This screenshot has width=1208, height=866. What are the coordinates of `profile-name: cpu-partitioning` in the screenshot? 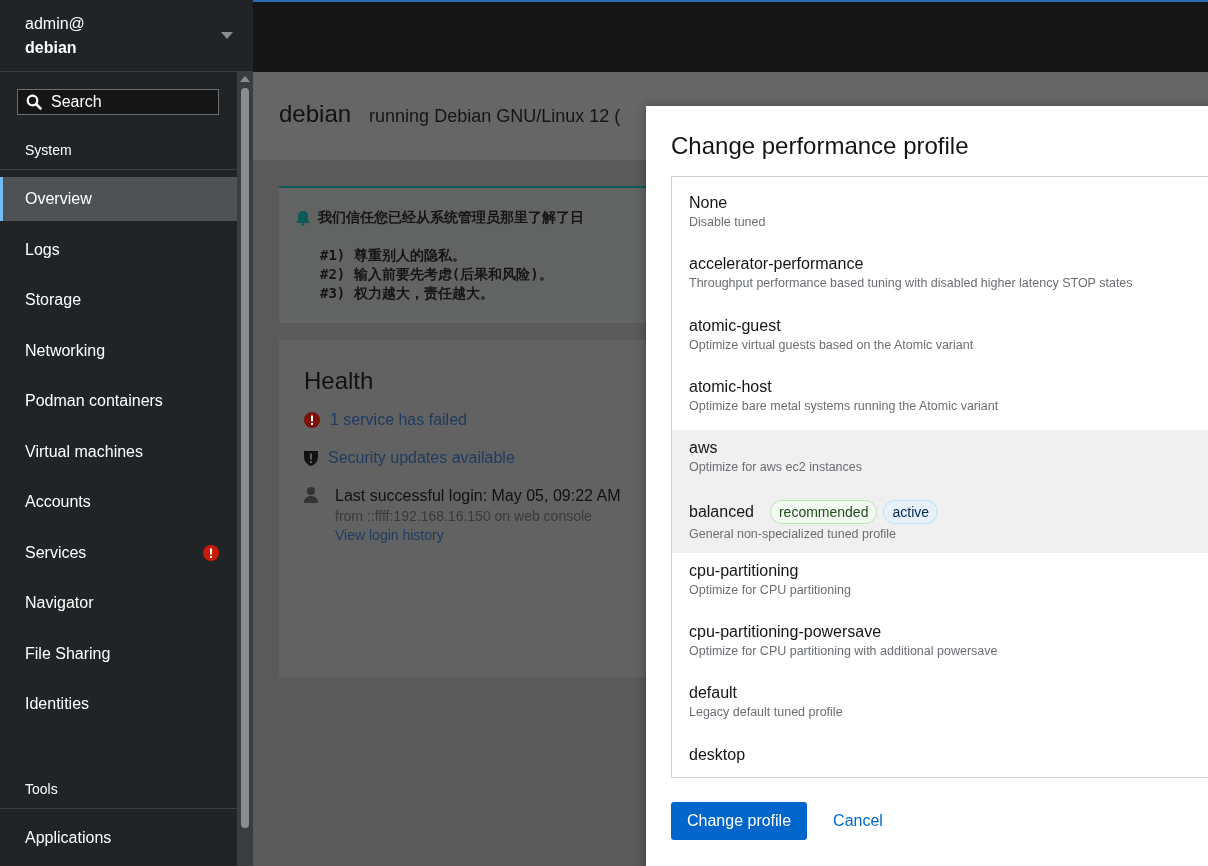 It's located at (744, 570).